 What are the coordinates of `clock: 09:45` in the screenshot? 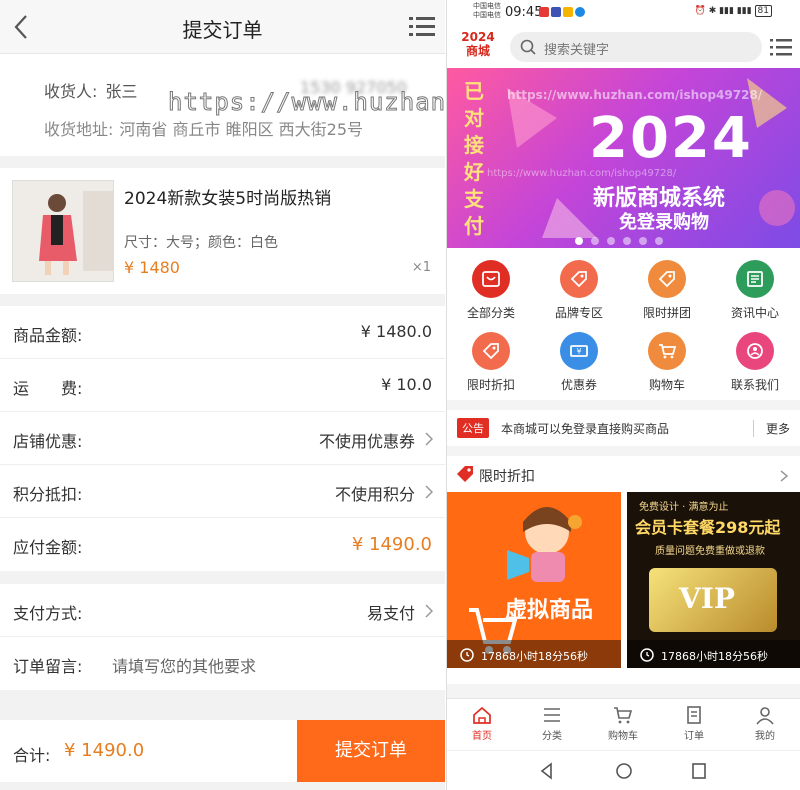 It's located at (524, 12).